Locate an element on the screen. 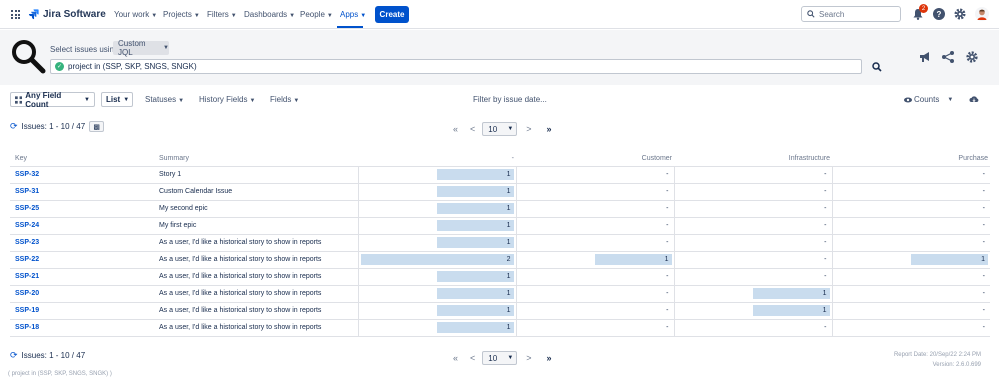 The width and height of the screenshot is (999, 390). search-placeholder: Search is located at coordinates (832, 14).